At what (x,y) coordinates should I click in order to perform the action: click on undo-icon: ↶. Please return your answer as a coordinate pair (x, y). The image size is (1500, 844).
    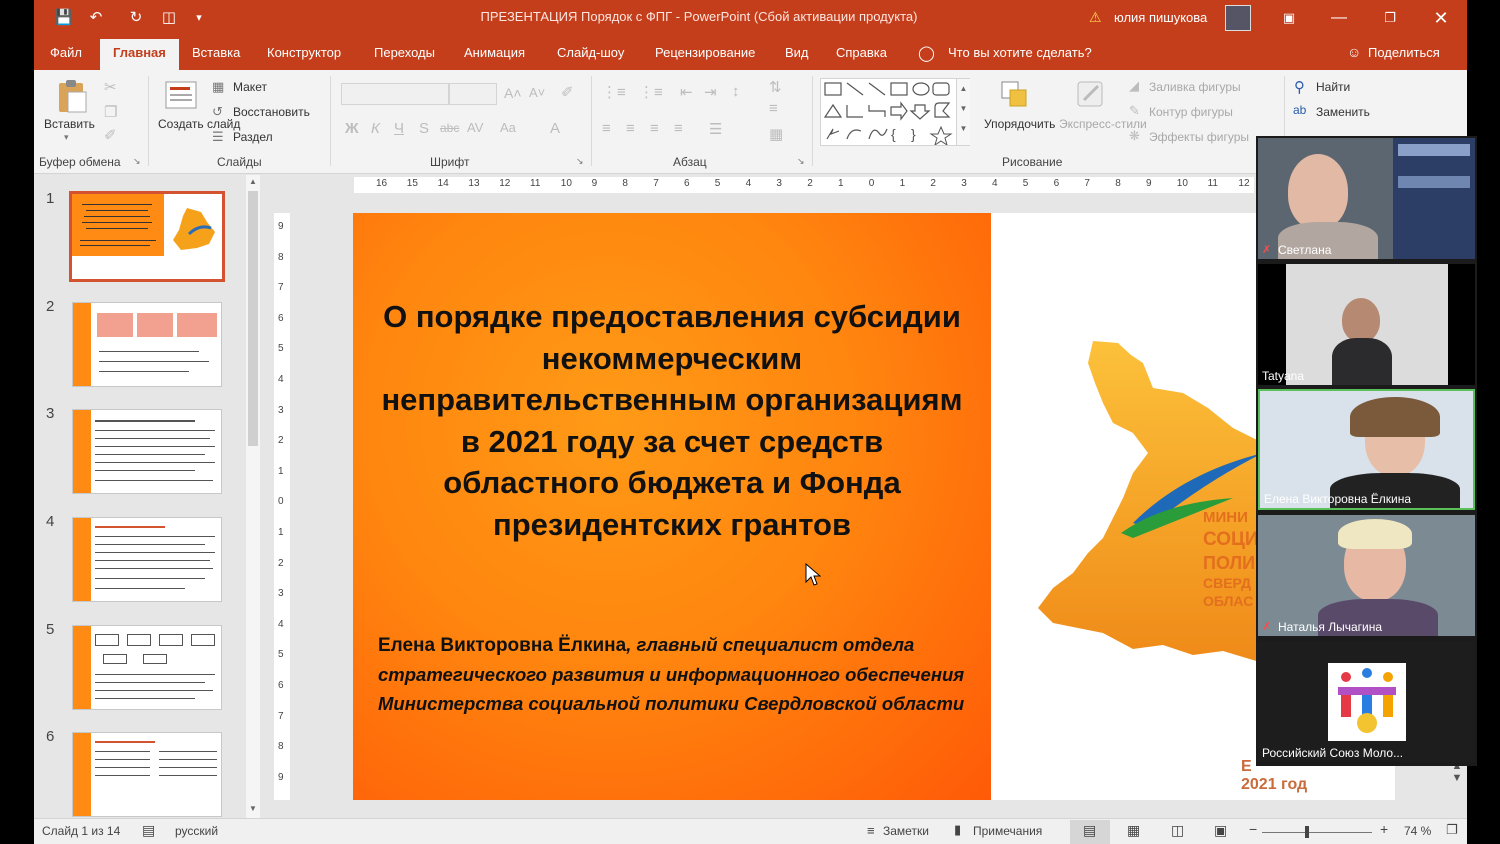
    Looking at the image, I should click on (96, 18).